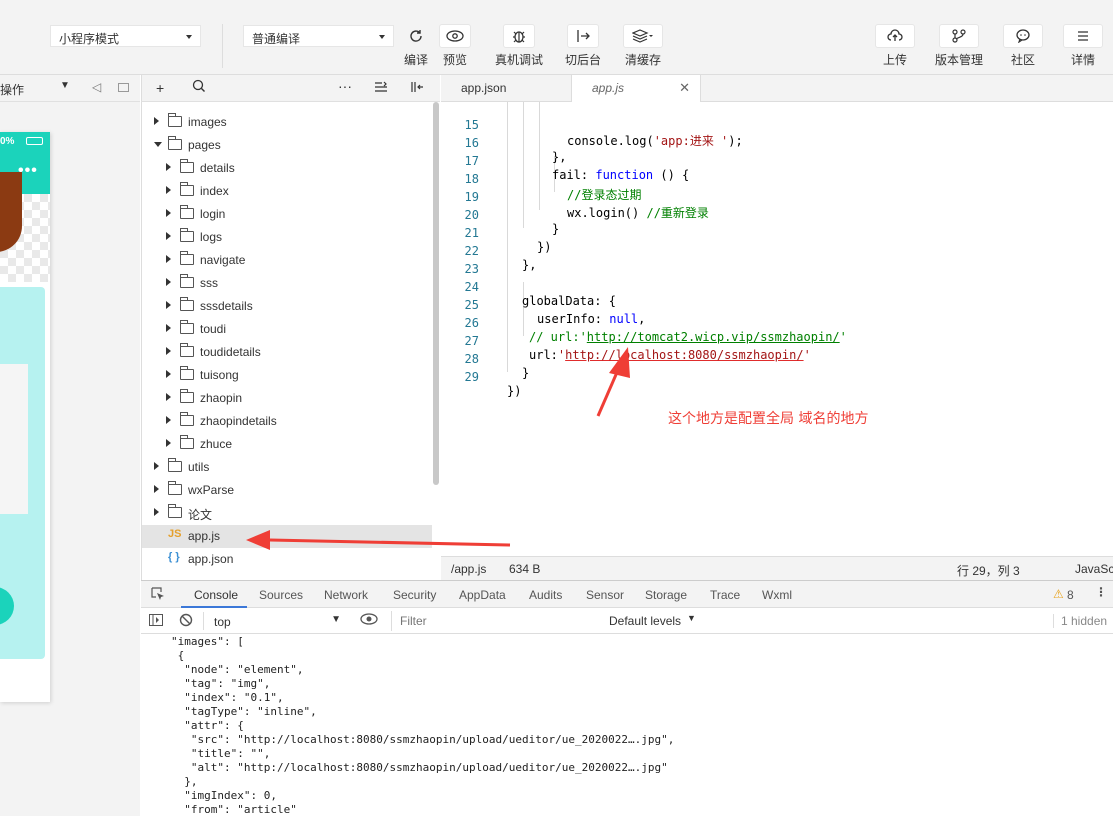 This screenshot has height=816, width=1113. Describe the element at coordinates (199, 87) in the screenshot. I see `search-icon` at that location.